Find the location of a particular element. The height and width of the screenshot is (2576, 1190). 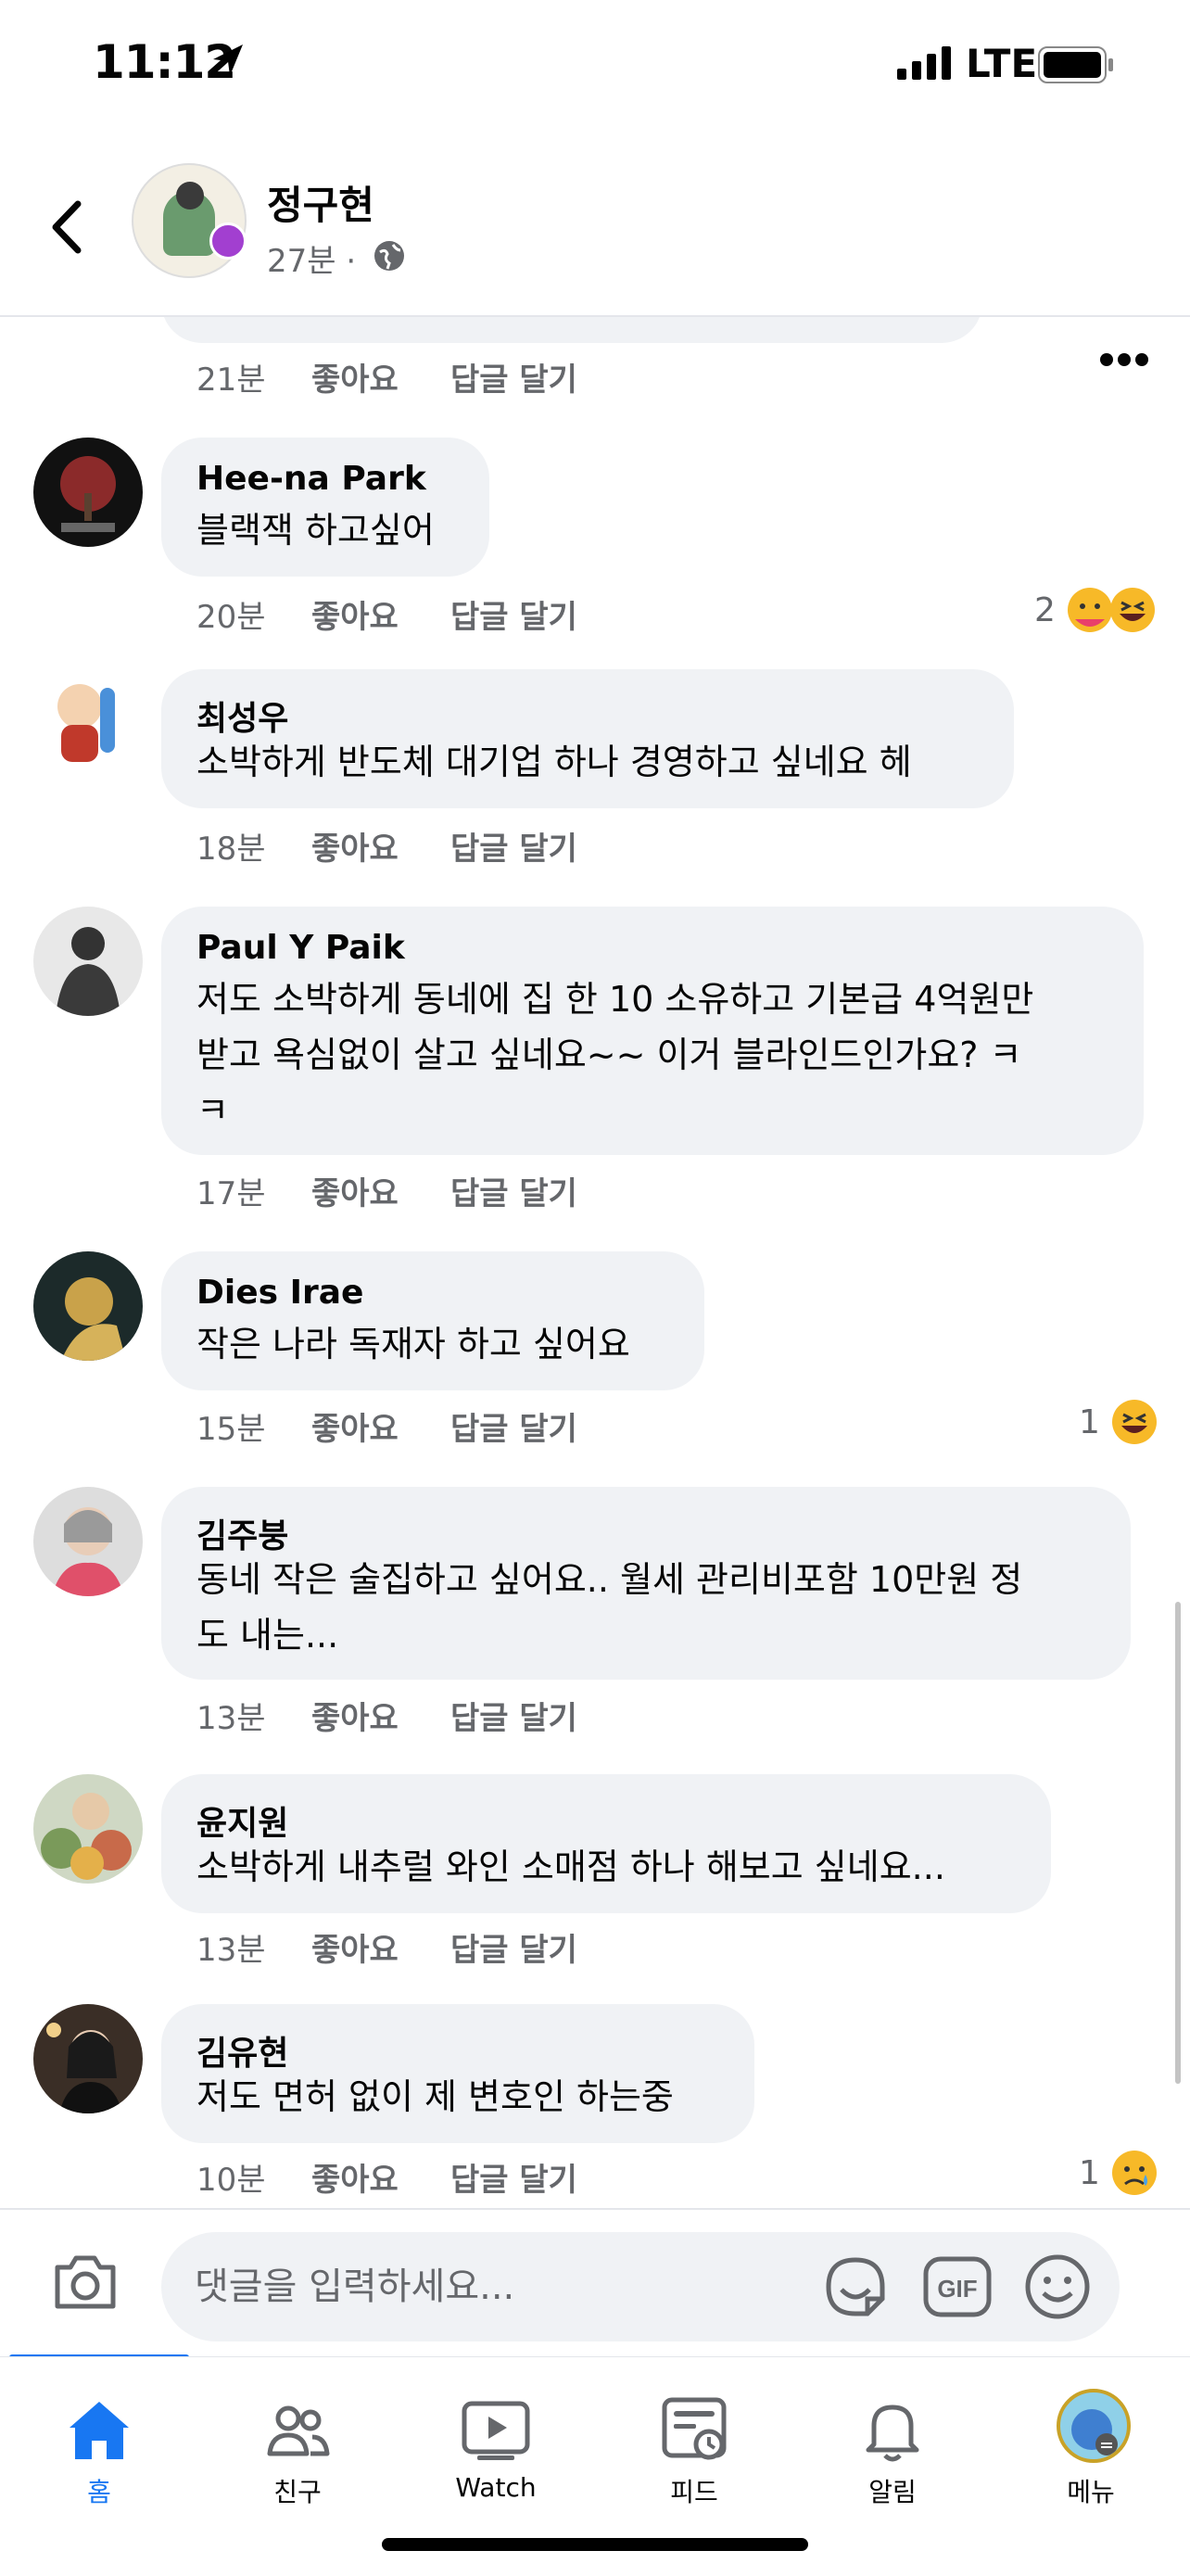

comment-bubble-partial is located at coordinates (571, 330).